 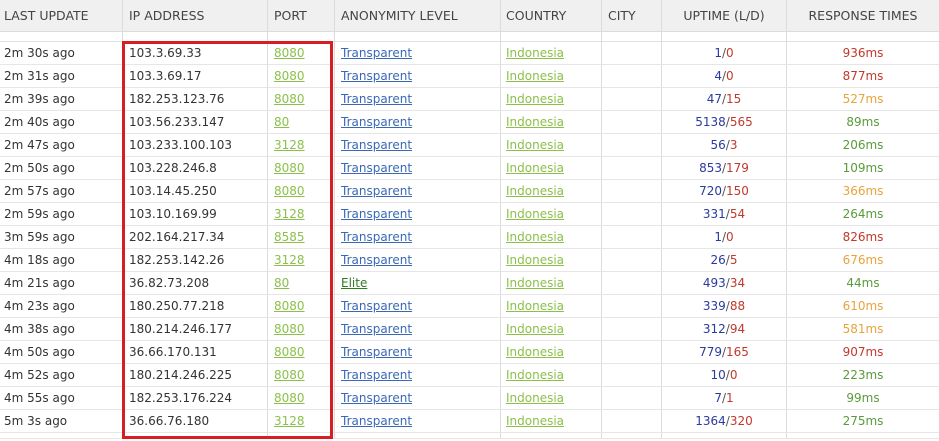 I want to click on anonymity-link: Elite, so click(x=354, y=283).